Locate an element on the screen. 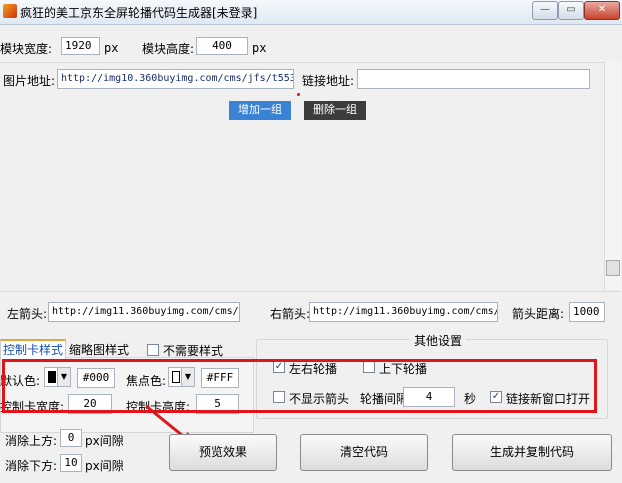 The width and height of the screenshot is (622, 483). module-height-unit: px is located at coordinates (259, 48).